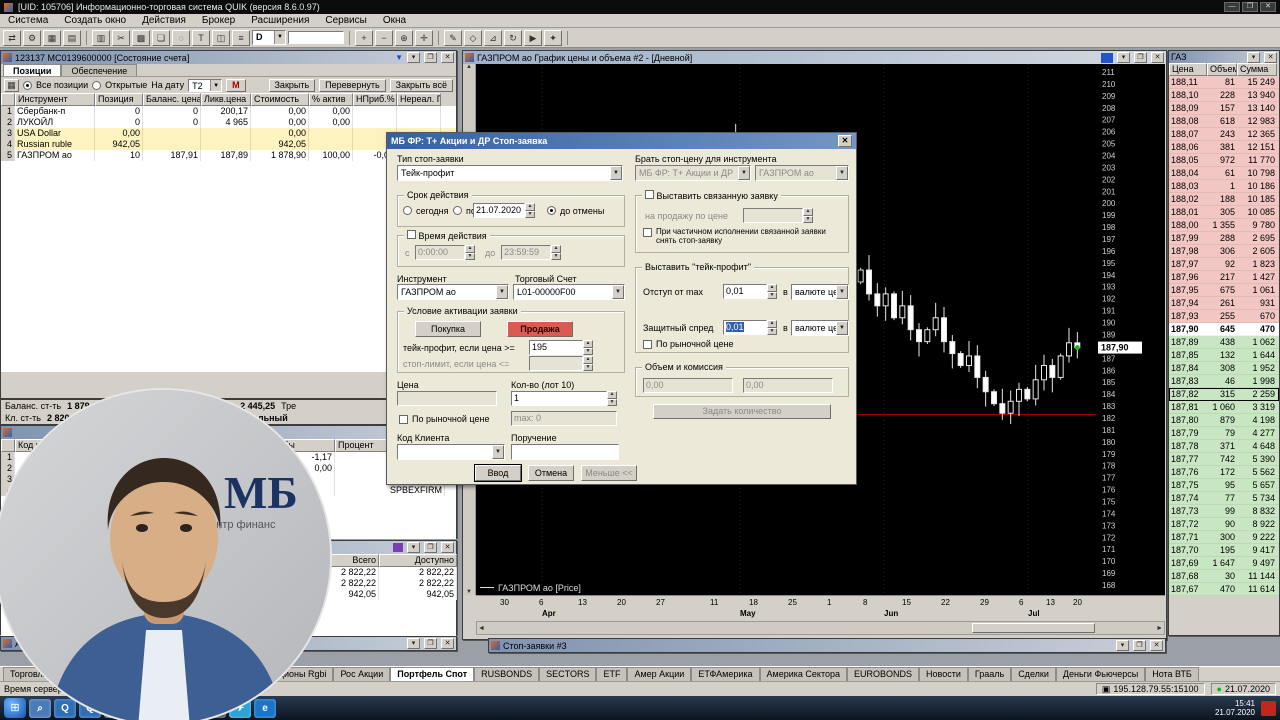  Describe the element at coordinates (1224, 589) in the screenshot. I see `order-book-row: 187,67 470 11 614` at that location.